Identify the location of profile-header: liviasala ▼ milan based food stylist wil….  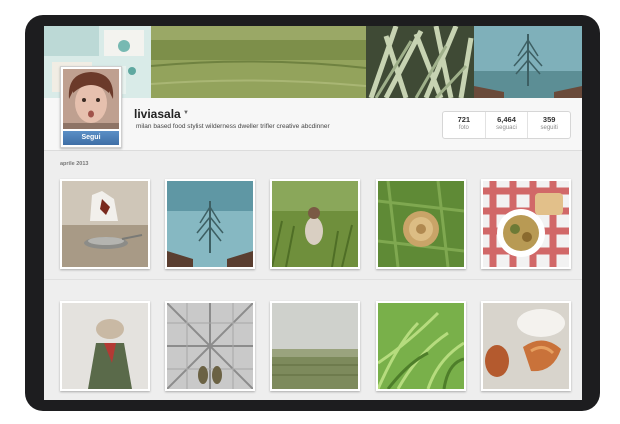
(313, 124).